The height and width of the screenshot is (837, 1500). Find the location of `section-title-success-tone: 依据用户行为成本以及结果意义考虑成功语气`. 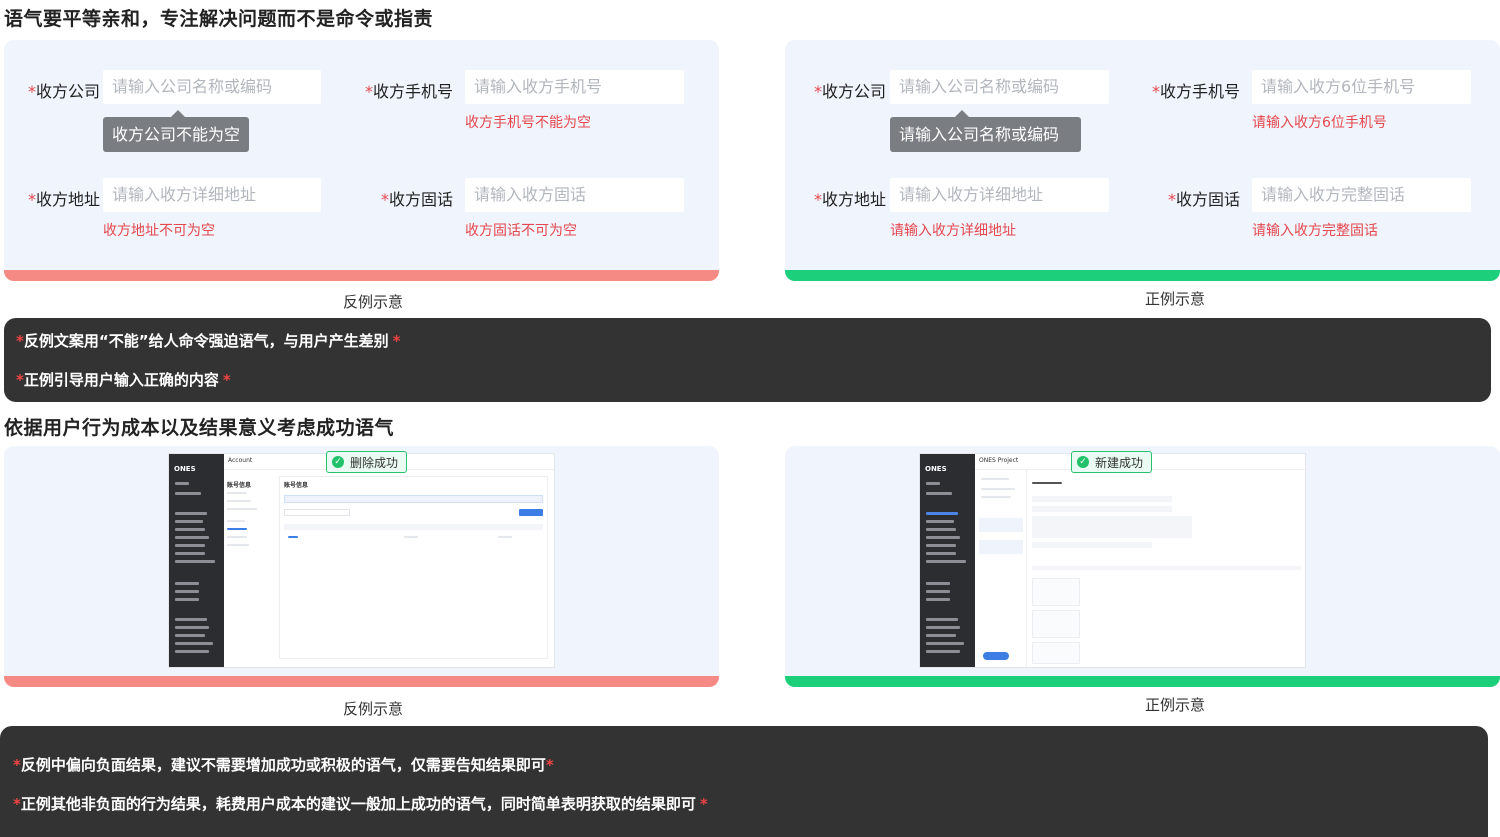

section-title-success-tone: 依据用户行为成本以及结果意义考虑成功语气 is located at coordinates (199, 428).